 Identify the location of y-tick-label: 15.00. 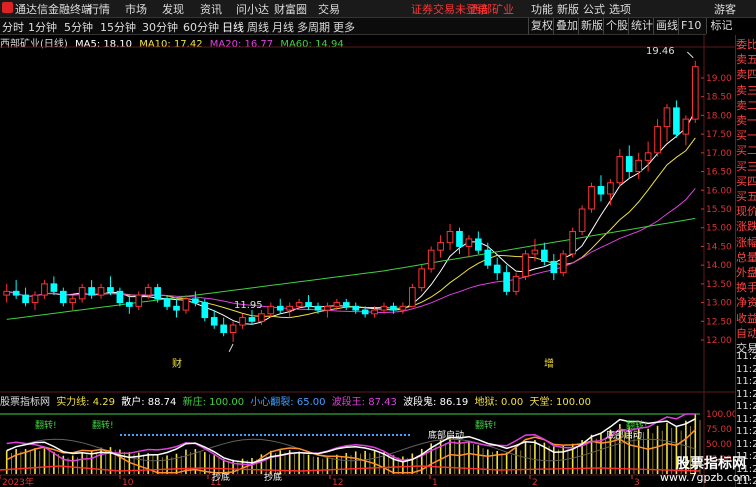
(719, 229).